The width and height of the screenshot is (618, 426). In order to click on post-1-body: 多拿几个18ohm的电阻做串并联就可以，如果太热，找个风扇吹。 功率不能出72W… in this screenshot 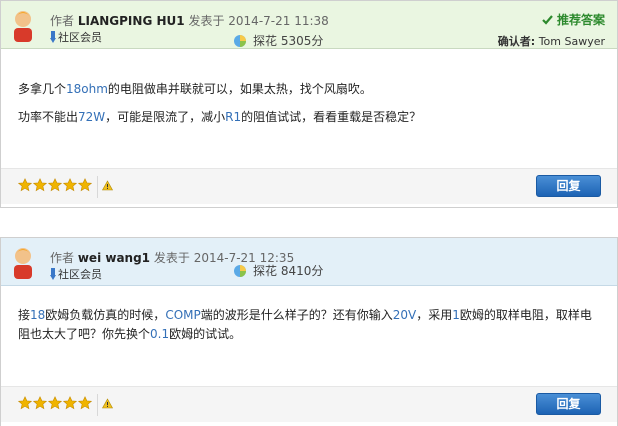, I will do `click(219, 108)`.